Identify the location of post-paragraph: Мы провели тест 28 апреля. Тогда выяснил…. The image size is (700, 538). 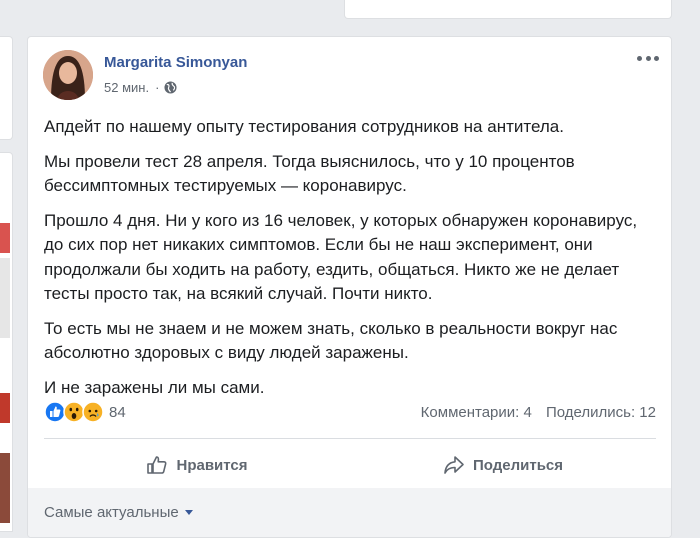
(309, 173).